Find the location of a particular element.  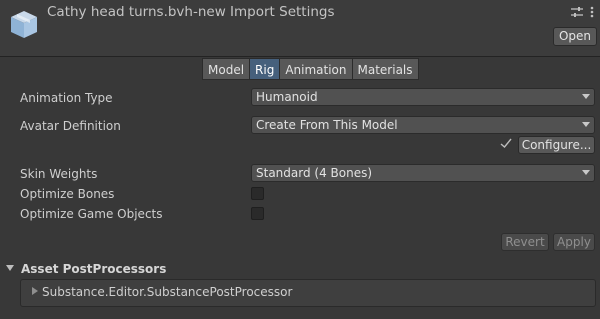

inspector-title: Cathy head turns.bvh-new Import Settings is located at coordinates (191, 12).